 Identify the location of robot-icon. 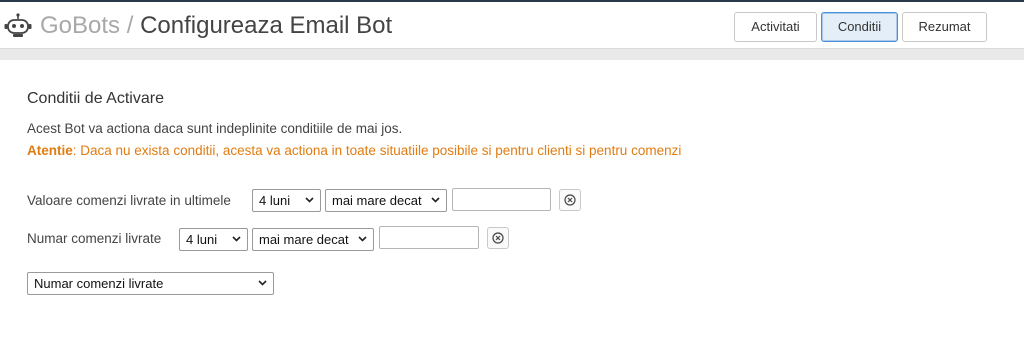
(18, 25).